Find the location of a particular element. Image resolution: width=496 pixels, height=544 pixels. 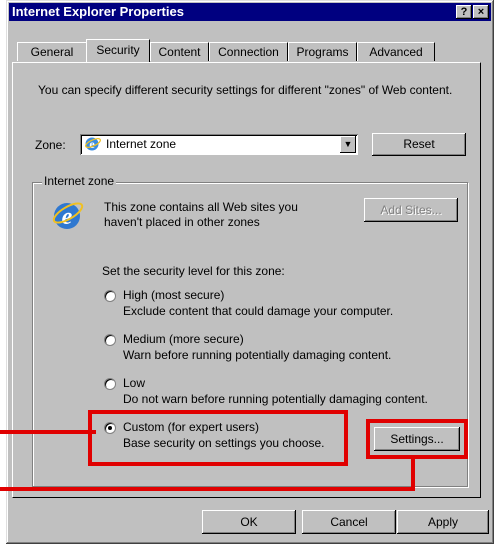

title-bar: Internet Explorer Properties ? × is located at coordinates (250, 12).